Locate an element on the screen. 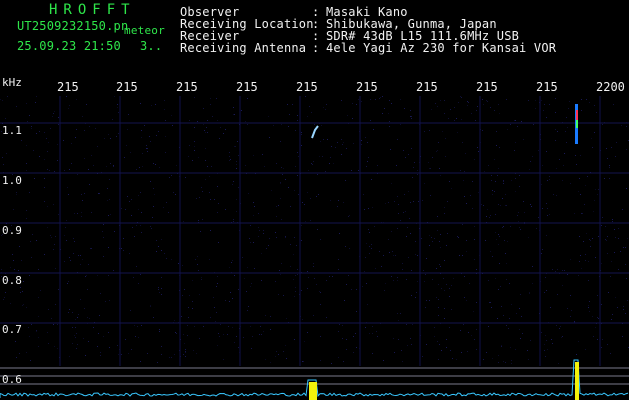  record-kind: meteor is located at coordinates (144, 30).